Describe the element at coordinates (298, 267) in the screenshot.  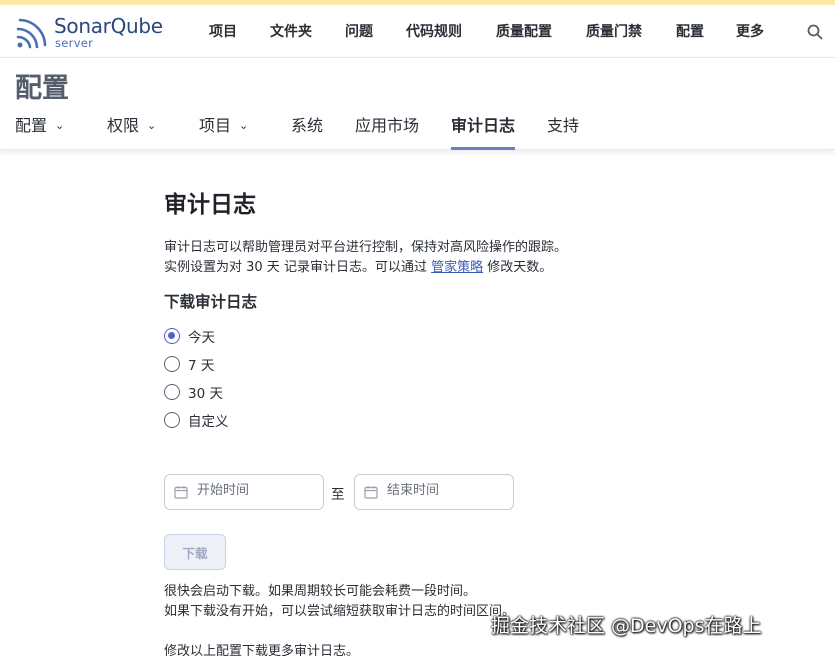
I see `description-text-pre: 实例设置为对 30 天 记录审计日志。可以通过` at that location.